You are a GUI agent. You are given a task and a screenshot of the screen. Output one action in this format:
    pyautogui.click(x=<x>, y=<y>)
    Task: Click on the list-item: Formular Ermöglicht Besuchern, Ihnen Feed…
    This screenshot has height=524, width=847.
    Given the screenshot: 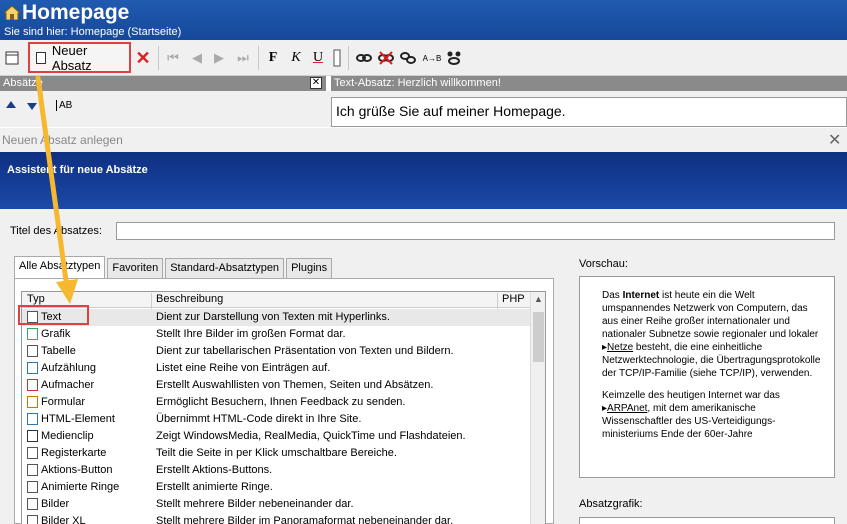 What is the action you would take?
    pyautogui.click(x=276, y=402)
    